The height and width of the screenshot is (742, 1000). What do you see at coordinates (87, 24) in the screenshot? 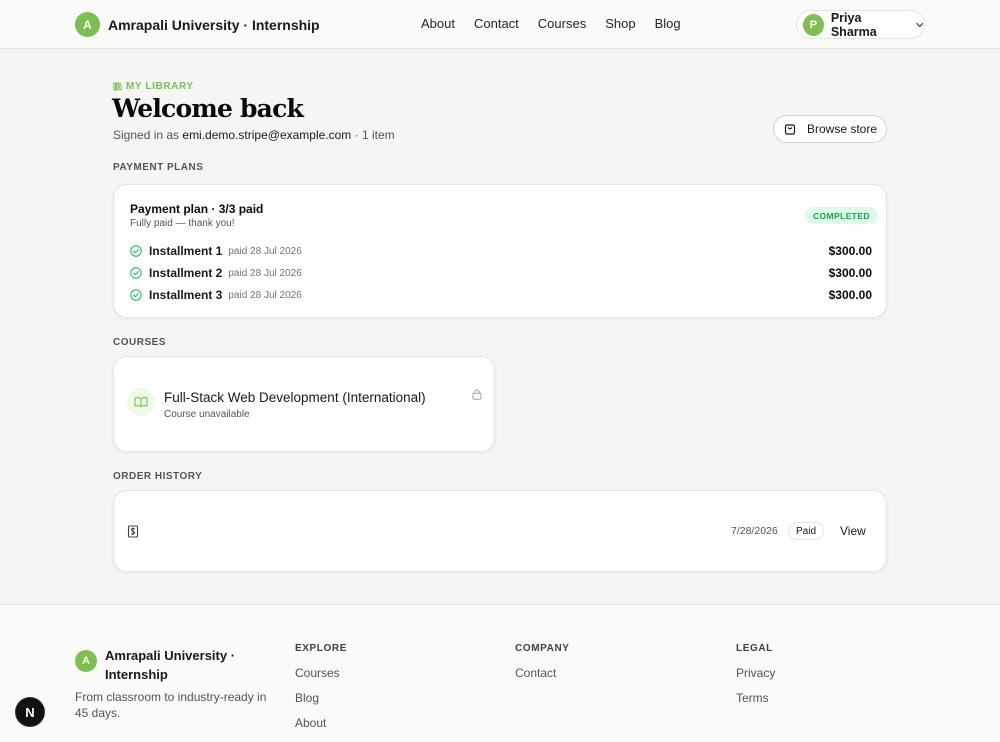
I see `brand-logo: A` at bounding box center [87, 24].